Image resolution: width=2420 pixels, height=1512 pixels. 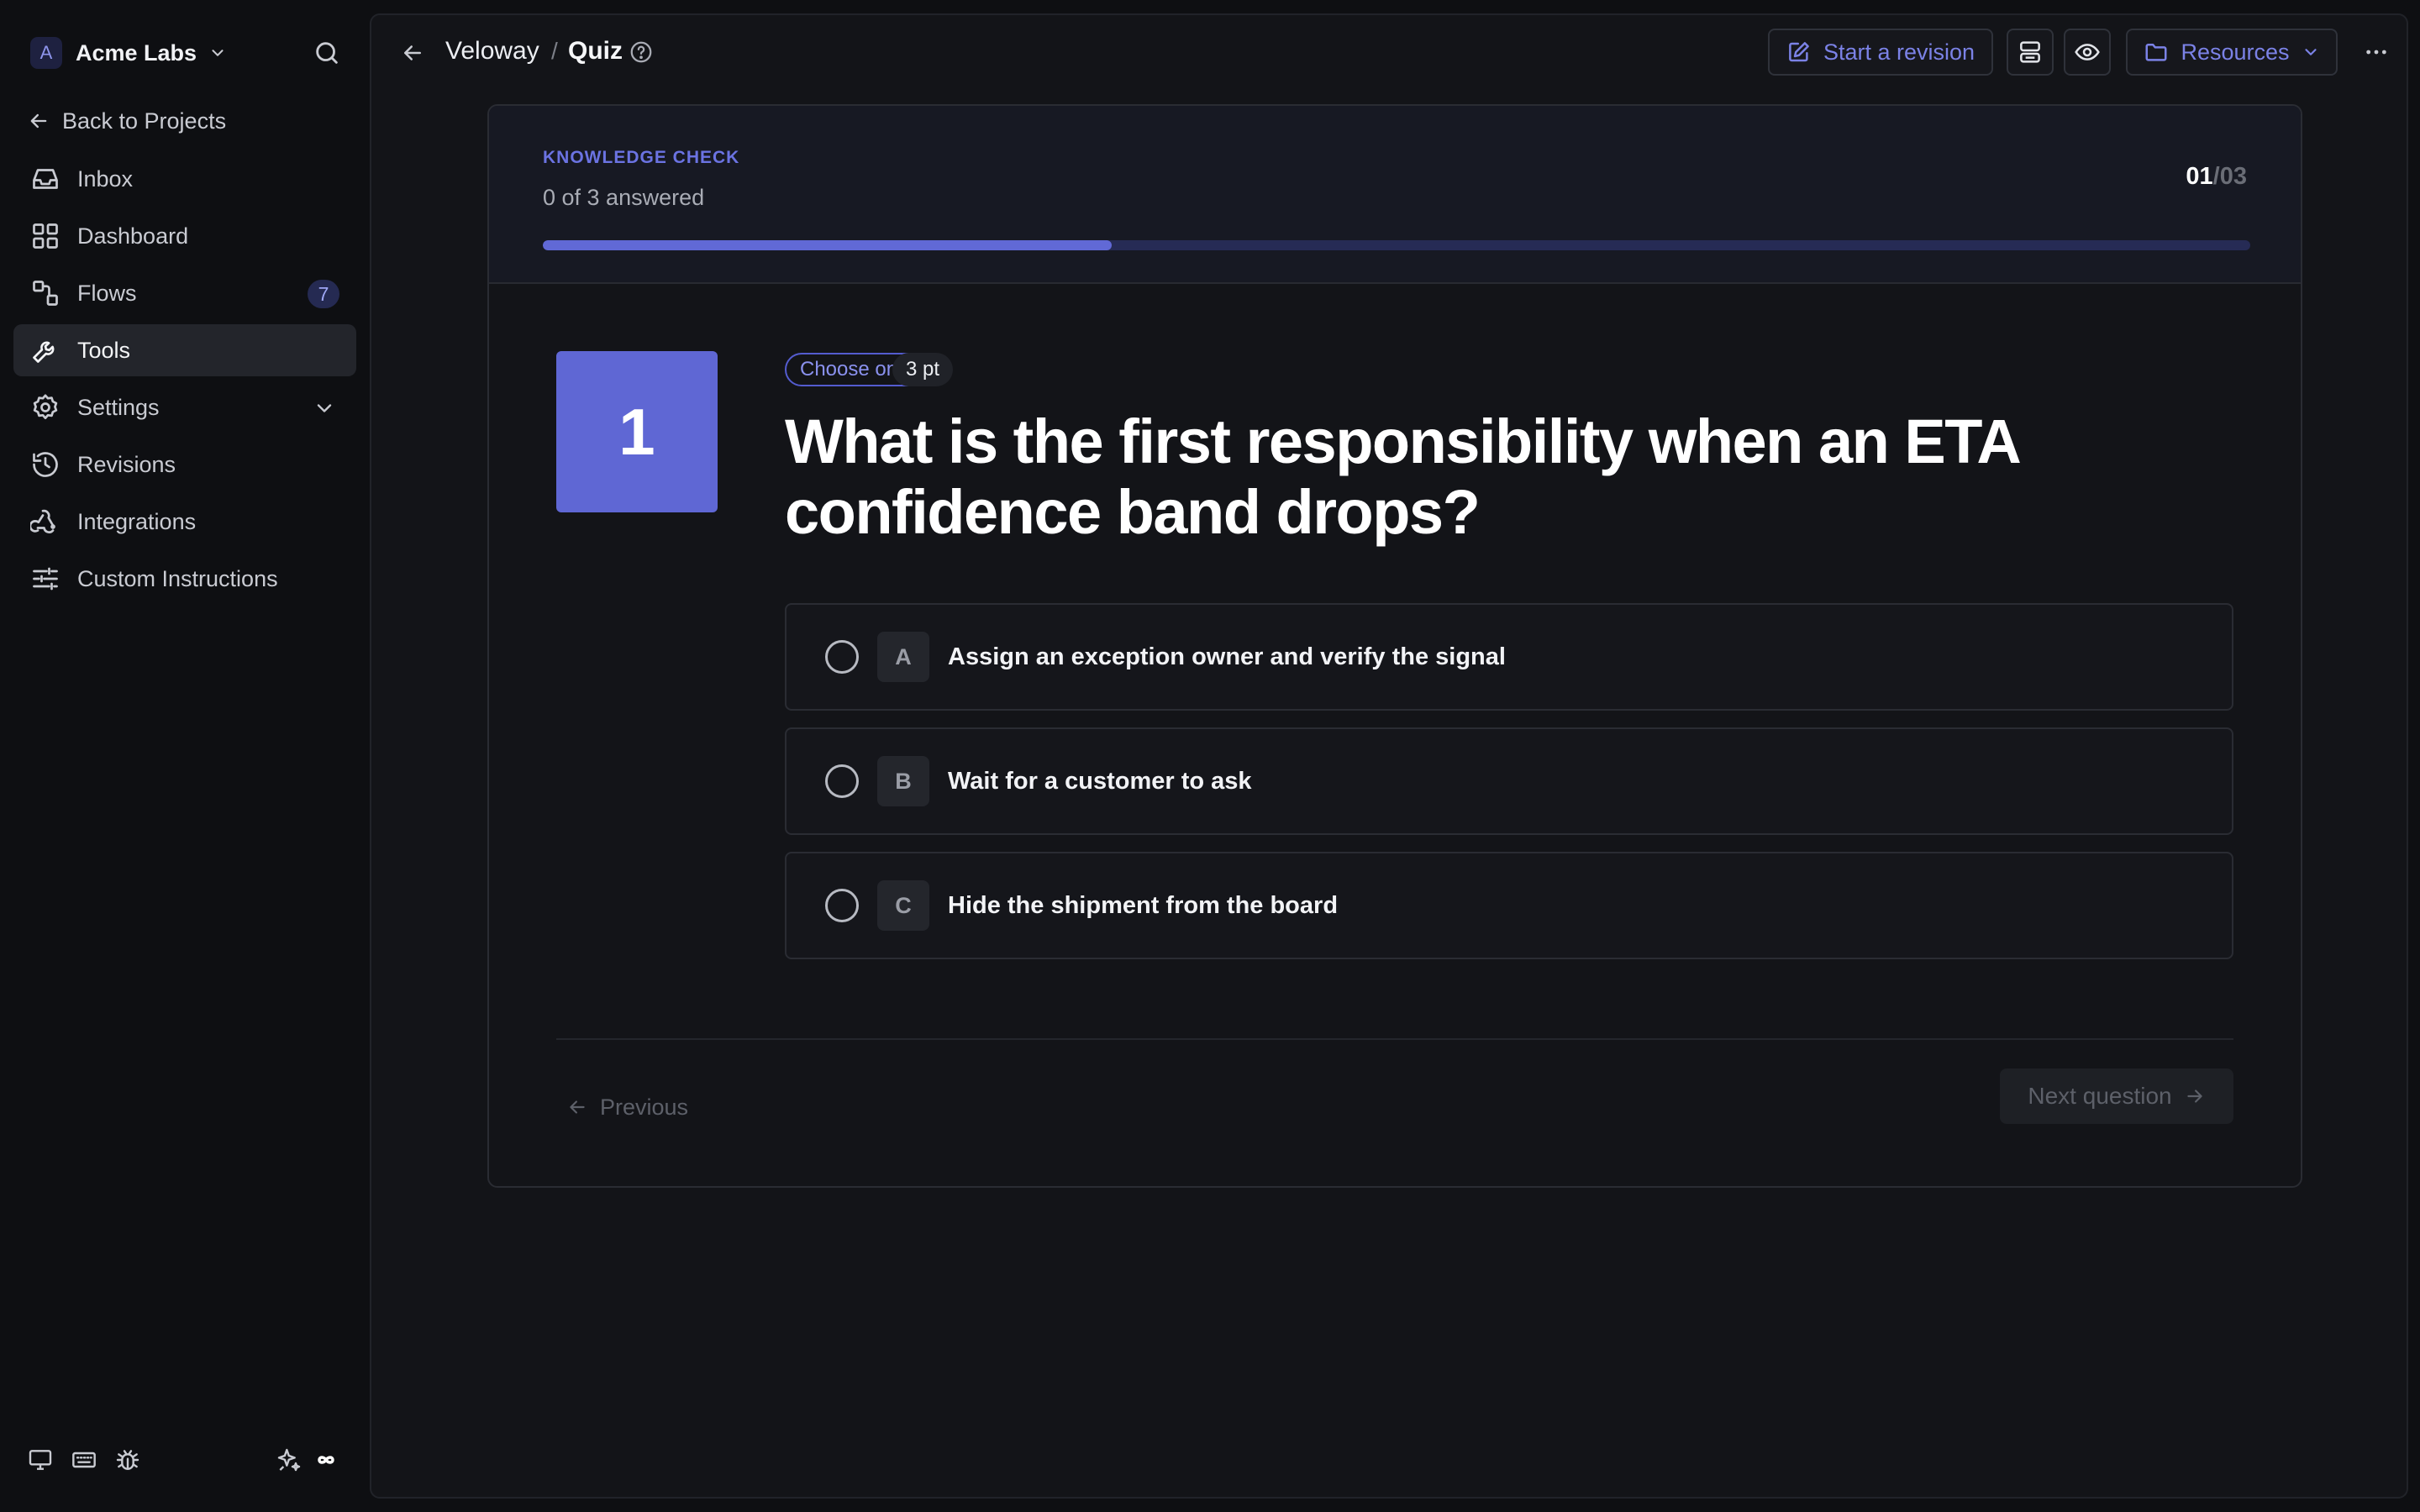 What do you see at coordinates (45, 407) in the screenshot?
I see `gear-icon` at bounding box center [45, 407].